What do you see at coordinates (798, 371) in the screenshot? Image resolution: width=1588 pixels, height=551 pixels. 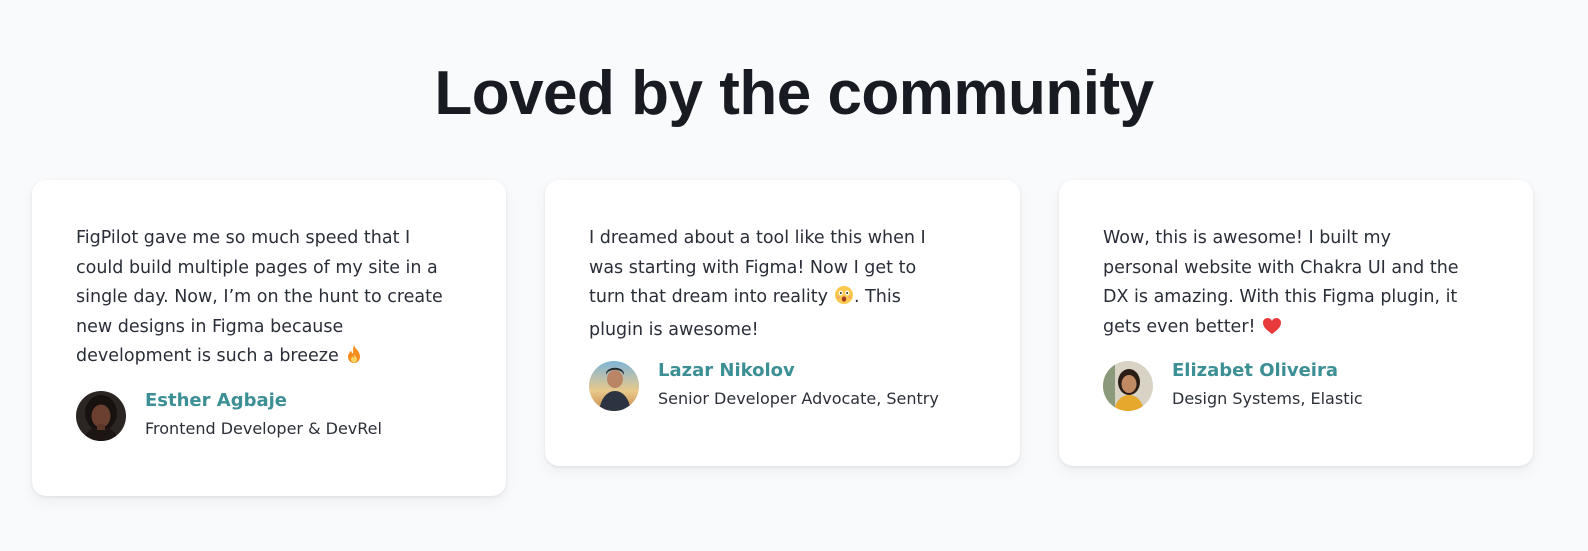 I see `author-name: Lazar Nikolov` at bounding box center [798, 371].